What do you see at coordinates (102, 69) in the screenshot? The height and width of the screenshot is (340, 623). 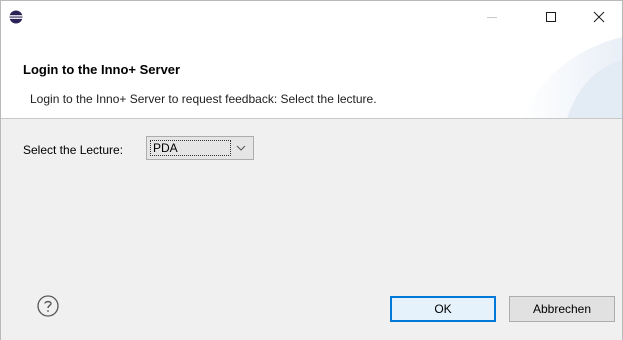 I see `banner-title: Login to the Inno+ Server` at bounding box center [102, 69].